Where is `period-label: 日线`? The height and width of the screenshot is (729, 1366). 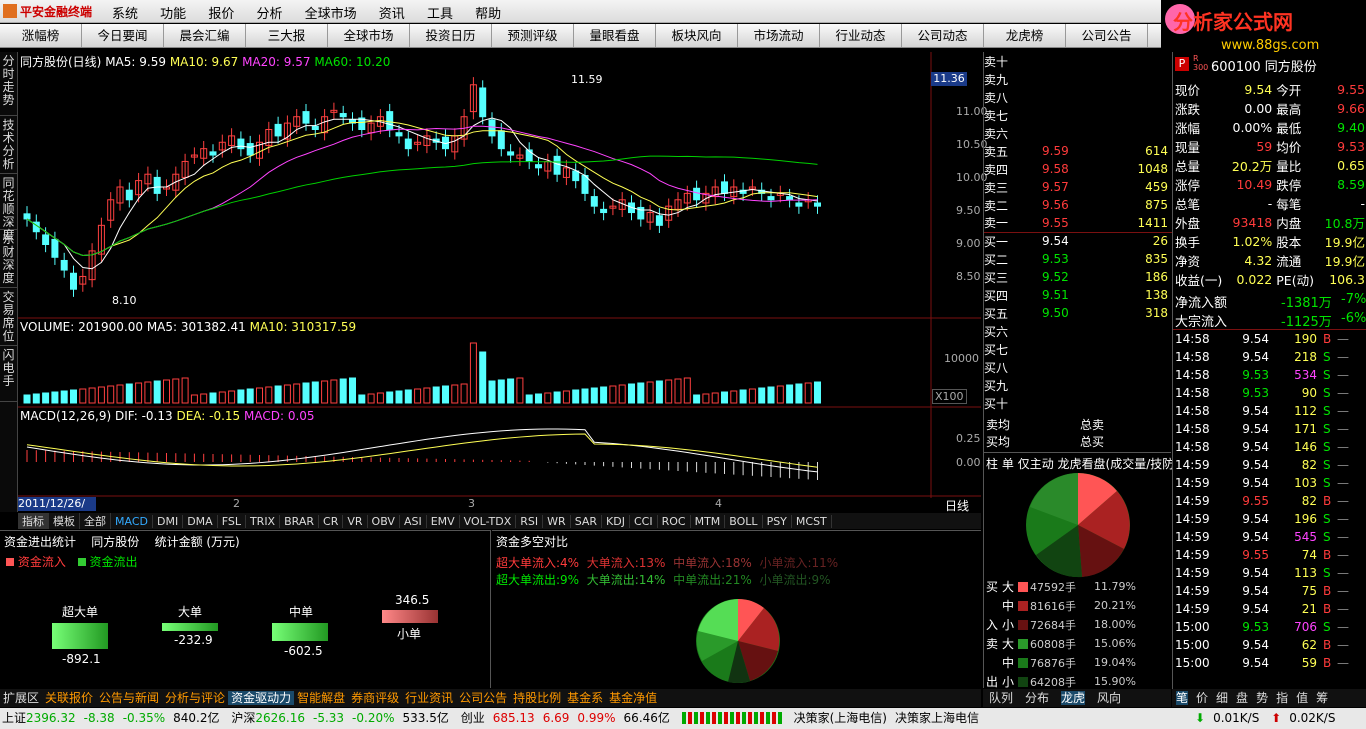
period-label: 日线 is located at coordinates (957, 505).